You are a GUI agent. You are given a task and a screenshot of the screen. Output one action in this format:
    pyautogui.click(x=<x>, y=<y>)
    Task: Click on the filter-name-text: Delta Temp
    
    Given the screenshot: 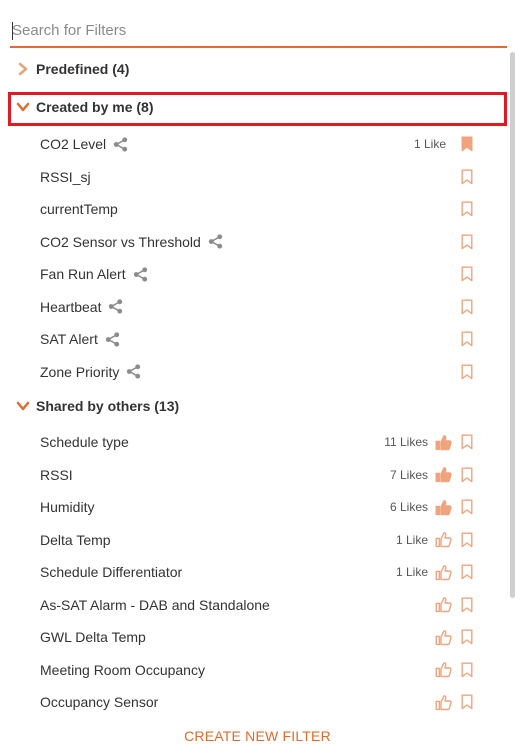 What is the action you would take?
    pyautogui.click(x=75, y=539)
    